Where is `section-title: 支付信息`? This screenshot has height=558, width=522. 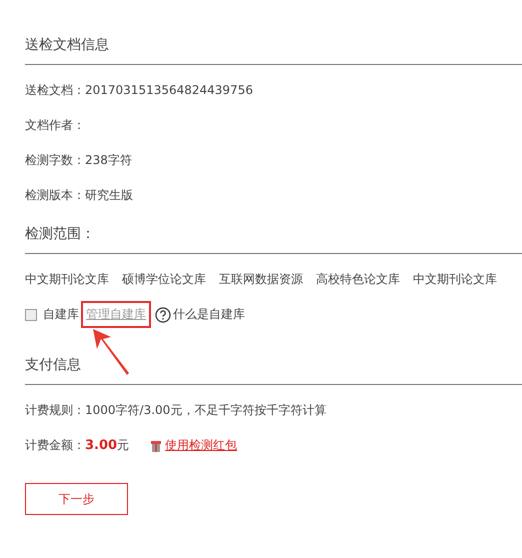
section-title: 支付信息 is located at coordinates (273, 370).